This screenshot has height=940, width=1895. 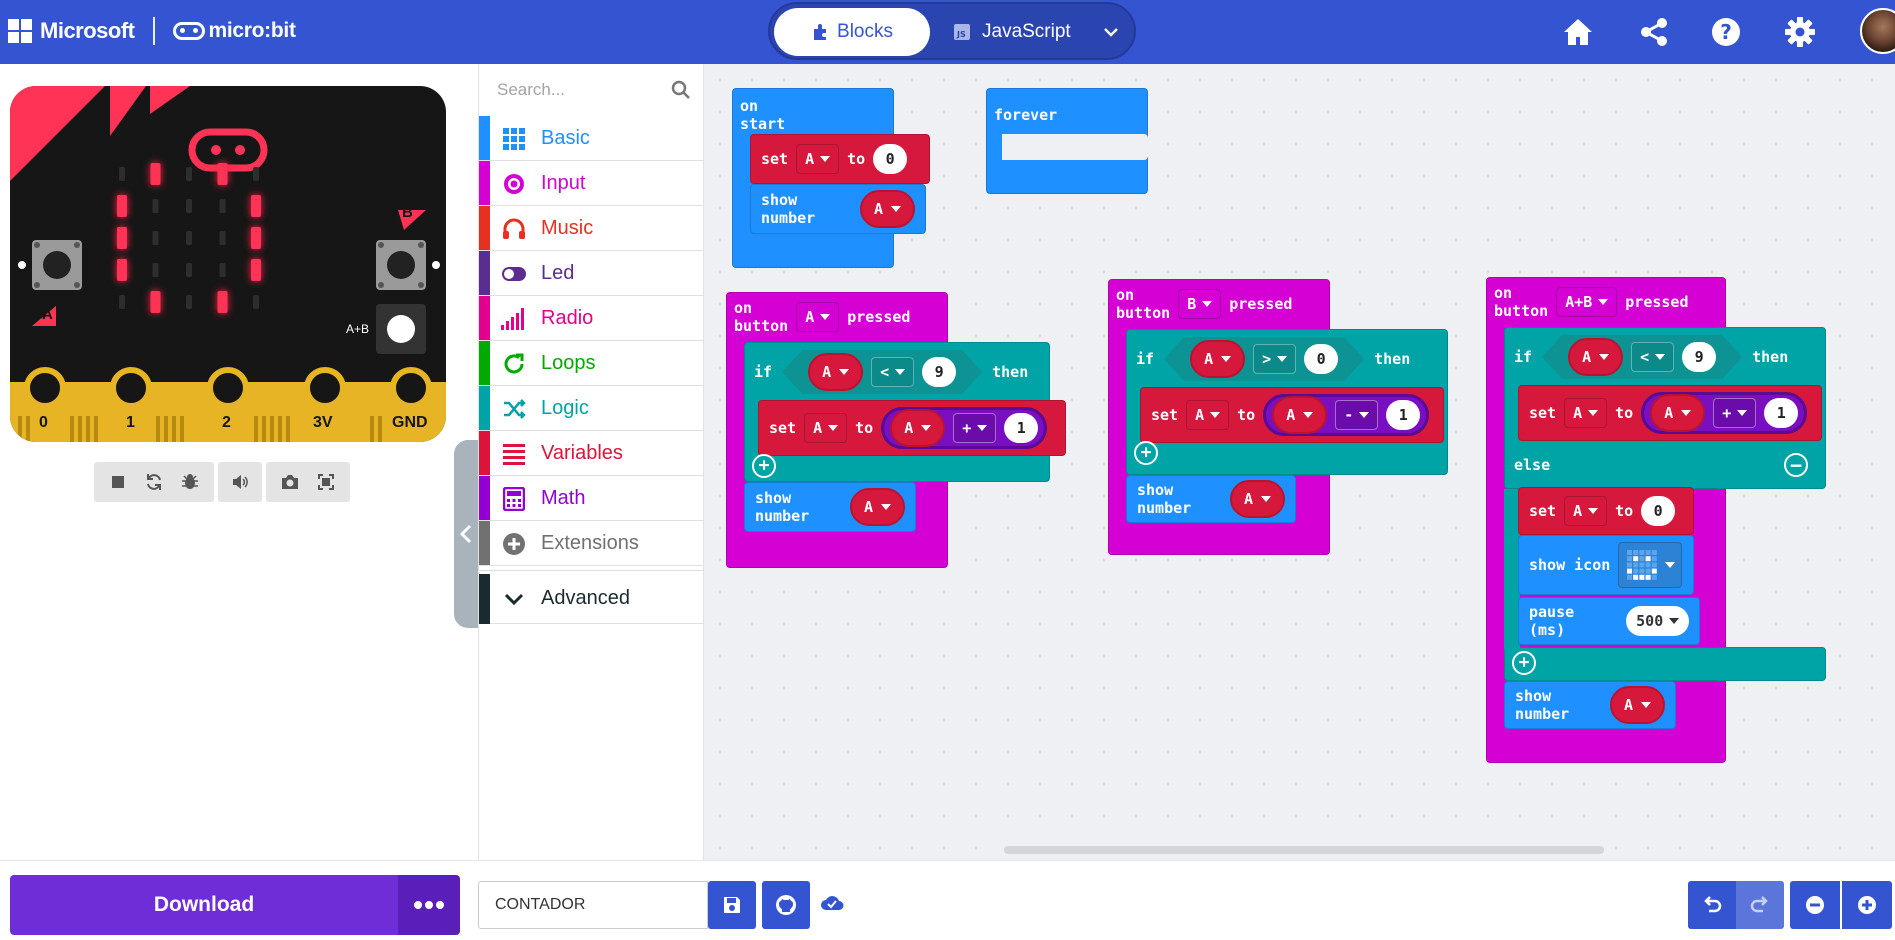 What do you see at coordinates (592, 498) in the screenshot?
I see `category-math: Math` at bounding box center [592, 498].